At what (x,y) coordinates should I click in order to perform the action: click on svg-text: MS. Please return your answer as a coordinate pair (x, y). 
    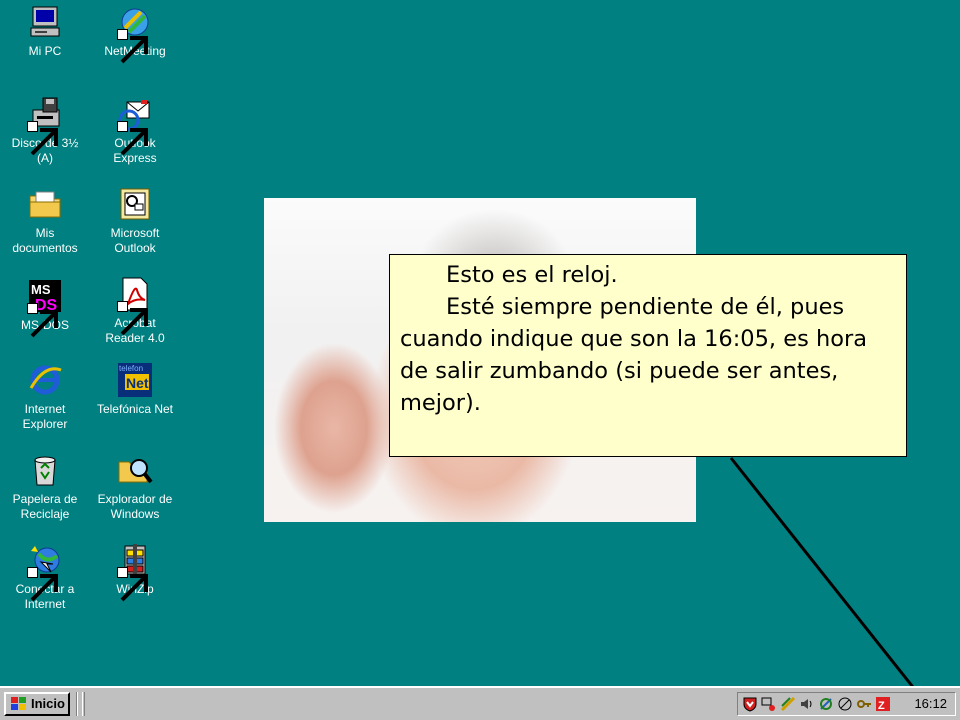
    Looking at the image, I should click on (41, 289).